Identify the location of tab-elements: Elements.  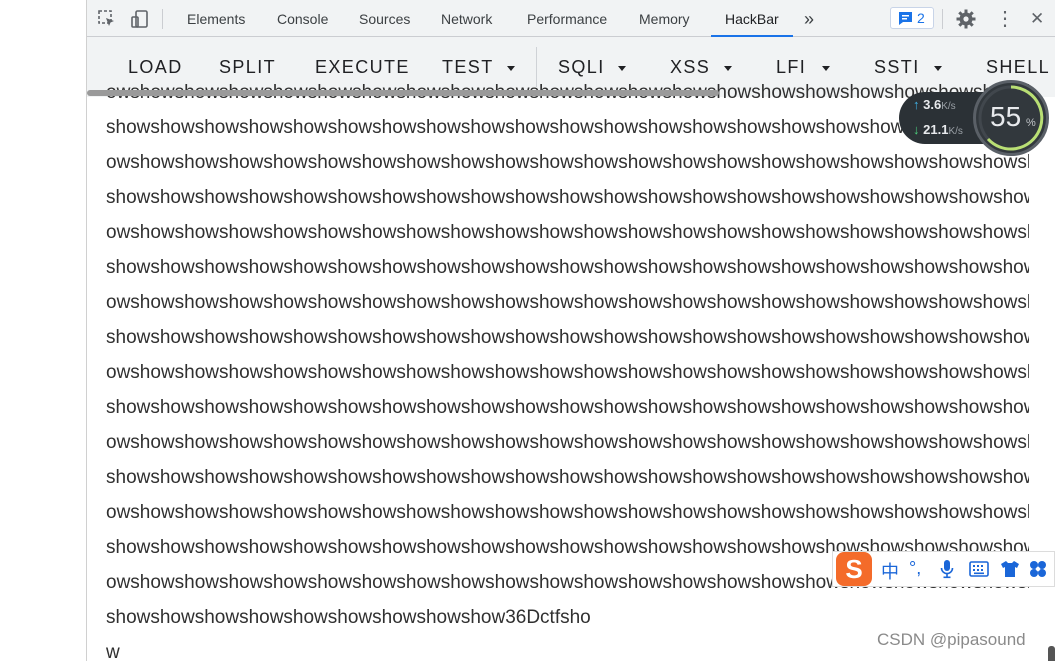
(216, 18).